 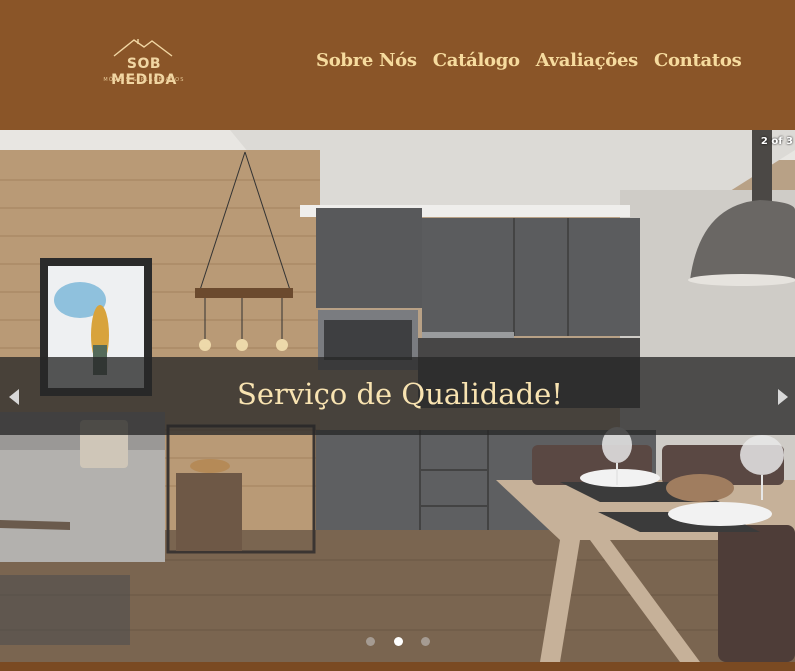 What do you see at coordinates (144, 72) in the screenshot?
I see `brand-name: SOB MEDIDA` at bounding box center [144, 72].